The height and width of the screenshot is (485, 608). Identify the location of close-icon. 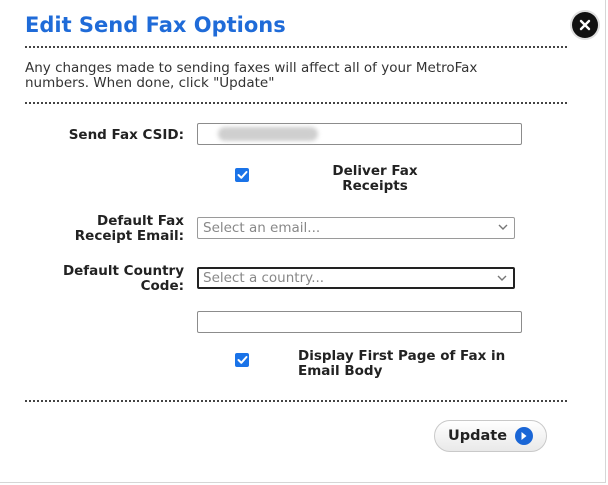
(585, 25).